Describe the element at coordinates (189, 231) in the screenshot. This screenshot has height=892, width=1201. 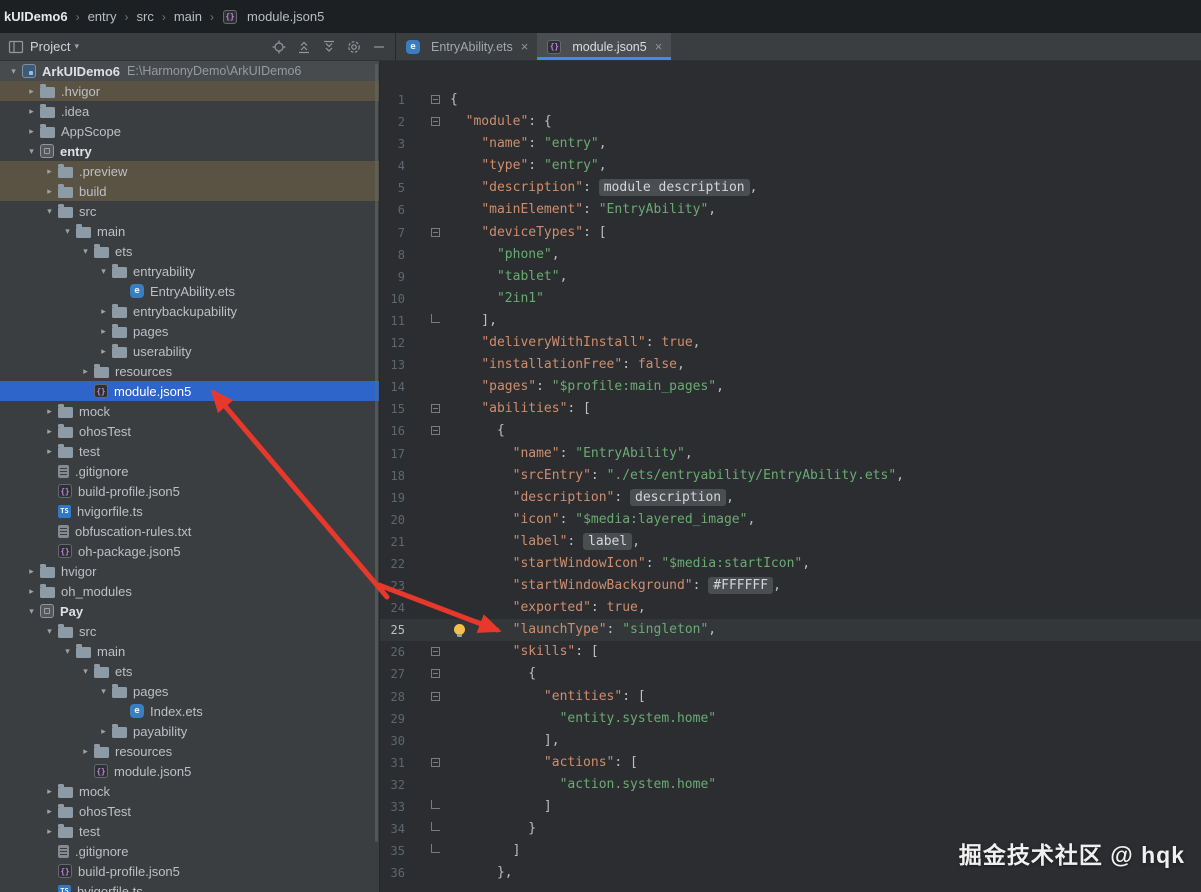
I see `tree-item-main: ▾ main` at that location.